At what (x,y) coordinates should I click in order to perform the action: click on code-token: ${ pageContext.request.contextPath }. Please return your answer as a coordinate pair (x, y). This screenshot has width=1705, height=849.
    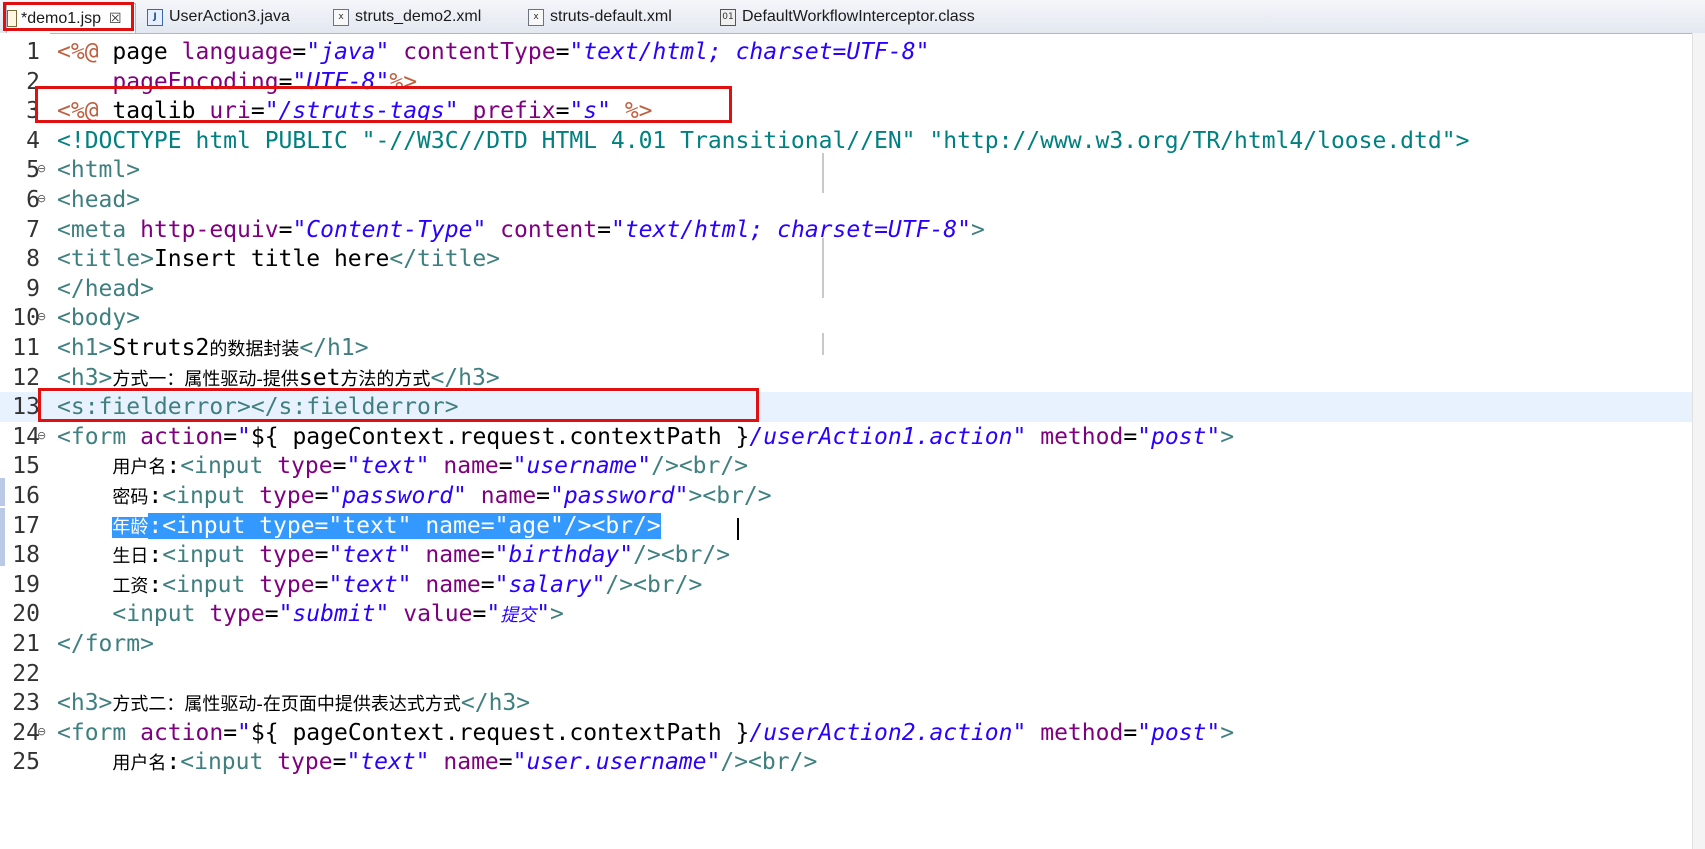
    Looking at the image, I should click on (500, 436).